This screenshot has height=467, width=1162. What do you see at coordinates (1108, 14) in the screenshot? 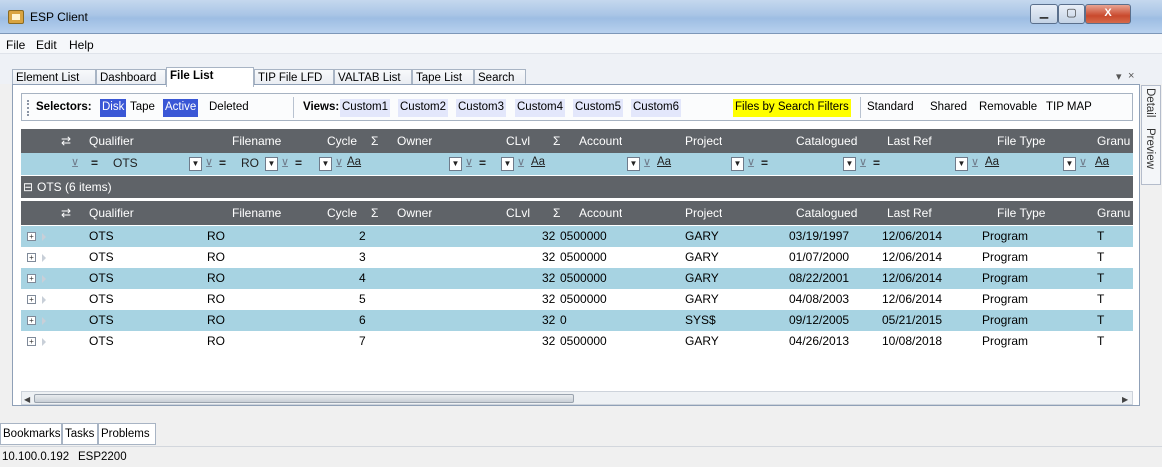
I see `close-button: X` at bounding box center [1108, 14].